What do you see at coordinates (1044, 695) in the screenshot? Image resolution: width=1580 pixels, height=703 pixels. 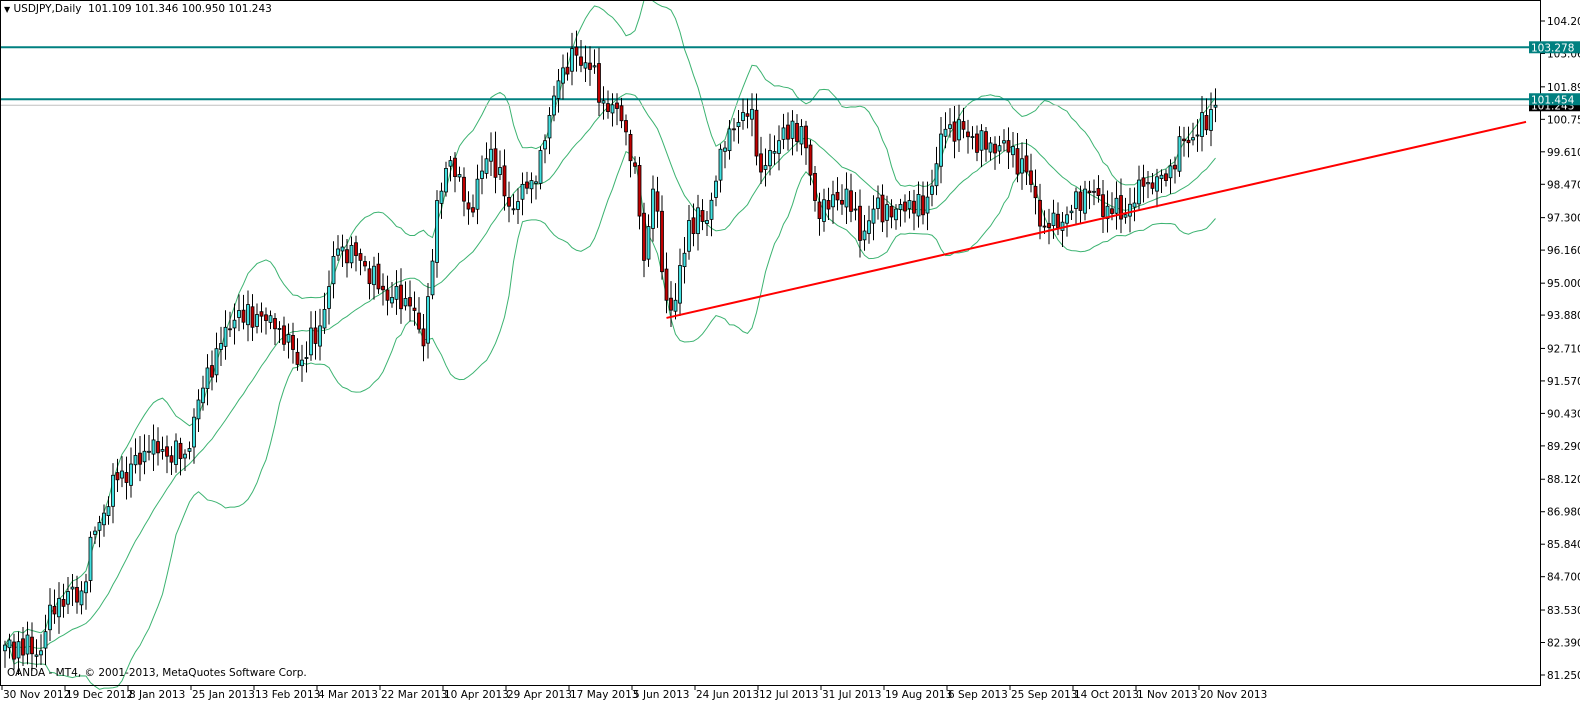 I see `x-tick-label: 25 Sep 2013` at bounding box center [1044, 695].